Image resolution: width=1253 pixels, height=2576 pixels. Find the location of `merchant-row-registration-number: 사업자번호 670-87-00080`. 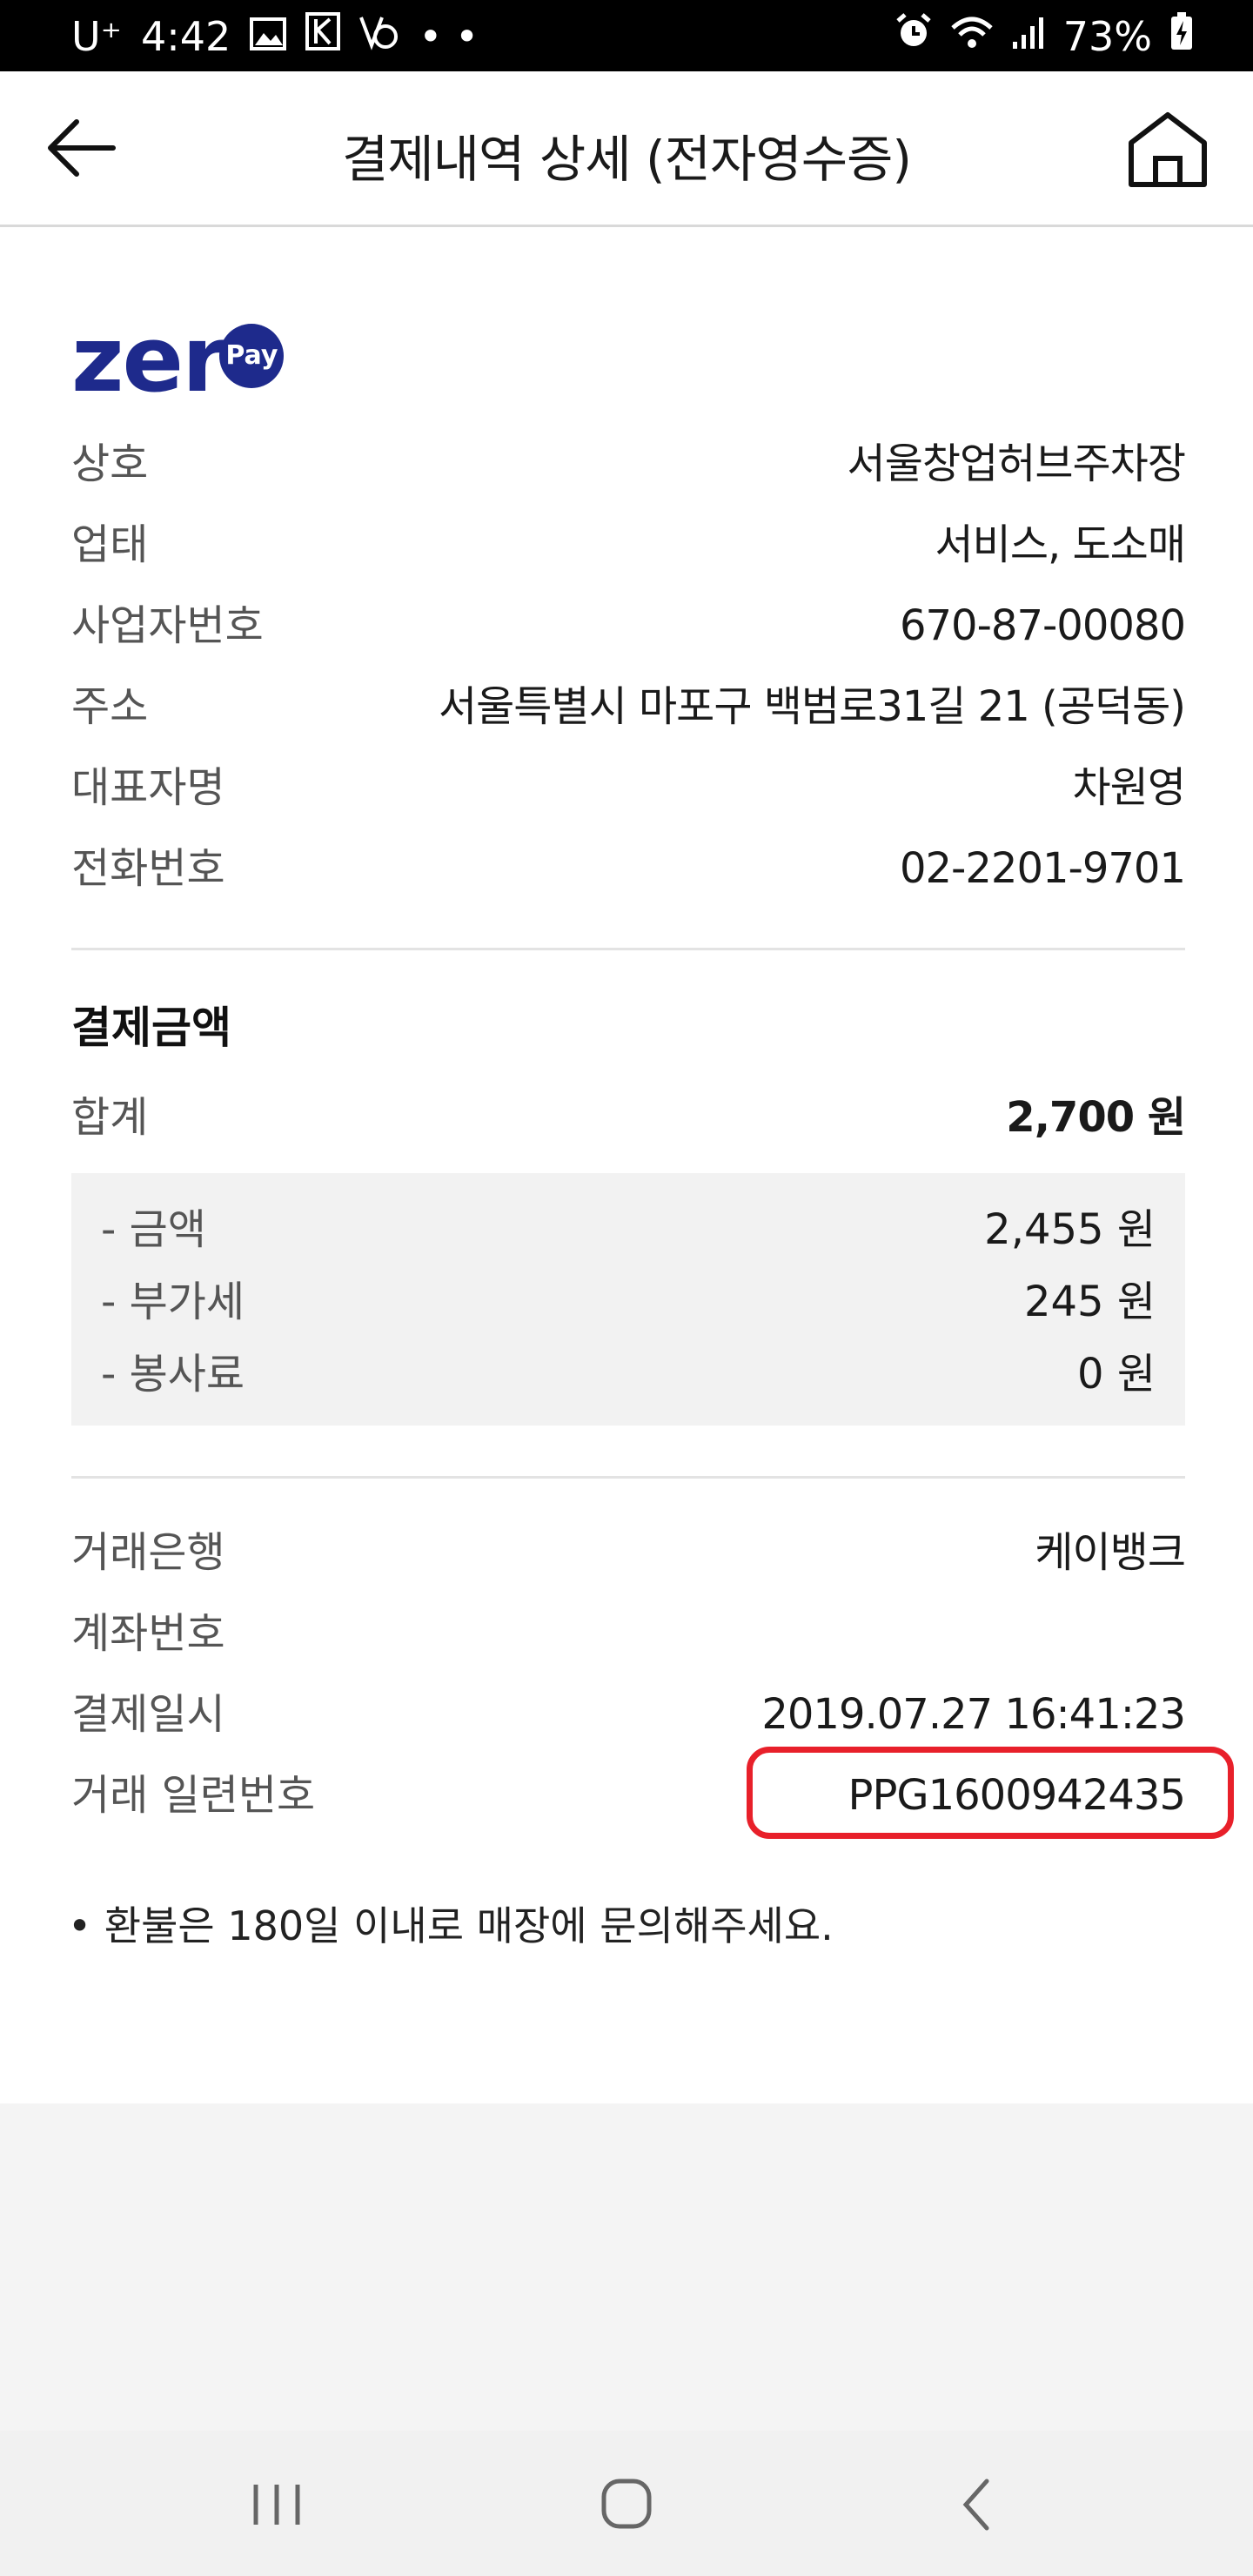

merchant-row-registration-number: 사업자번호 670-87-00080 is located at coordinates (628, 625).